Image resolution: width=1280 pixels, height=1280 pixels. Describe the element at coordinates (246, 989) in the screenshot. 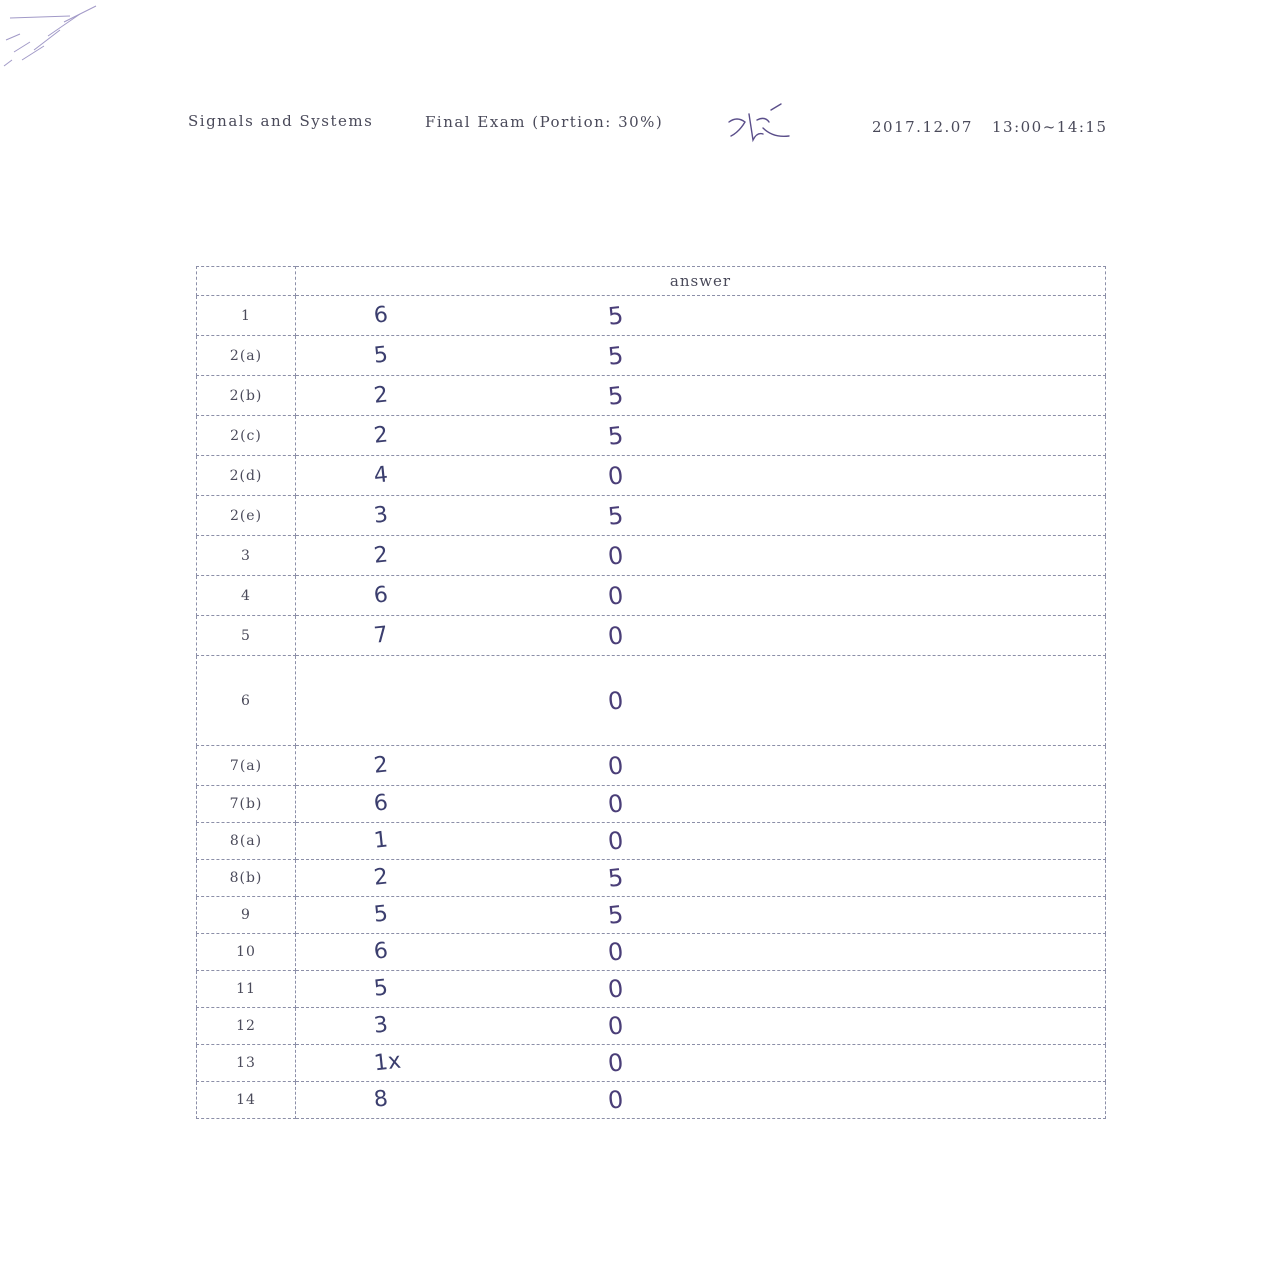

I see `question-number: 11` at that location.